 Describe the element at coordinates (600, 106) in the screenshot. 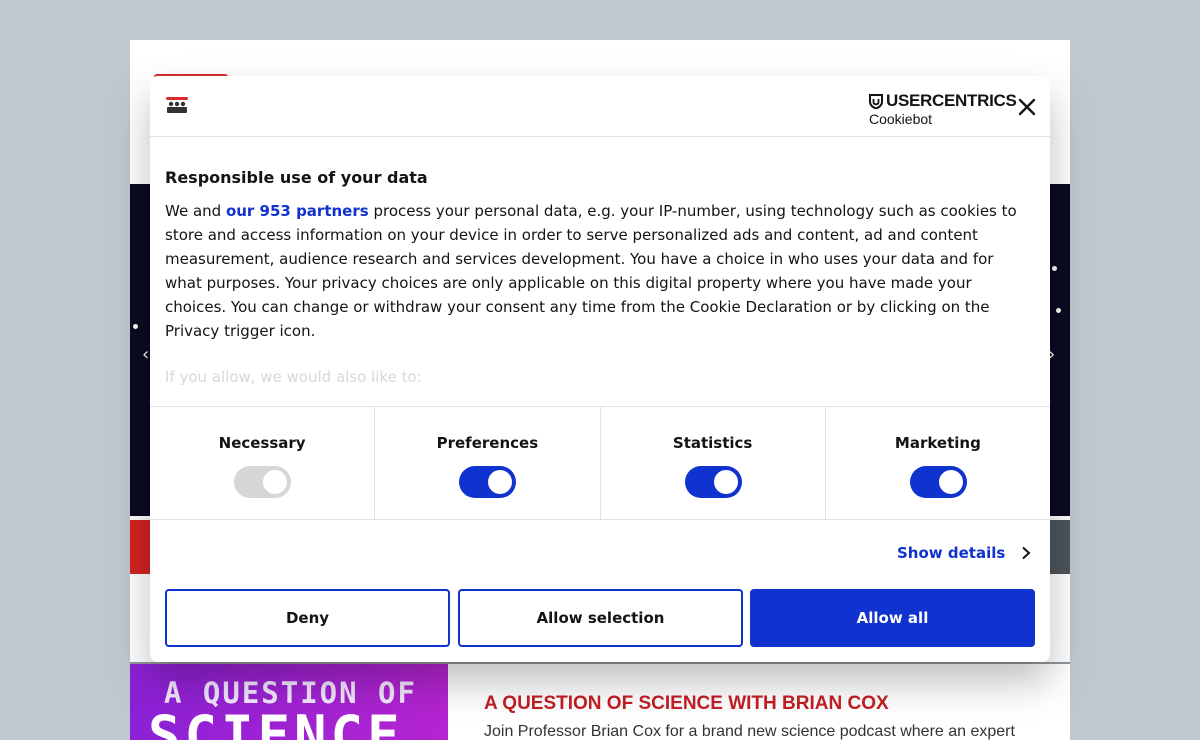

I see `dialog-header: USERCENTRICS Cookiebot` at that location.